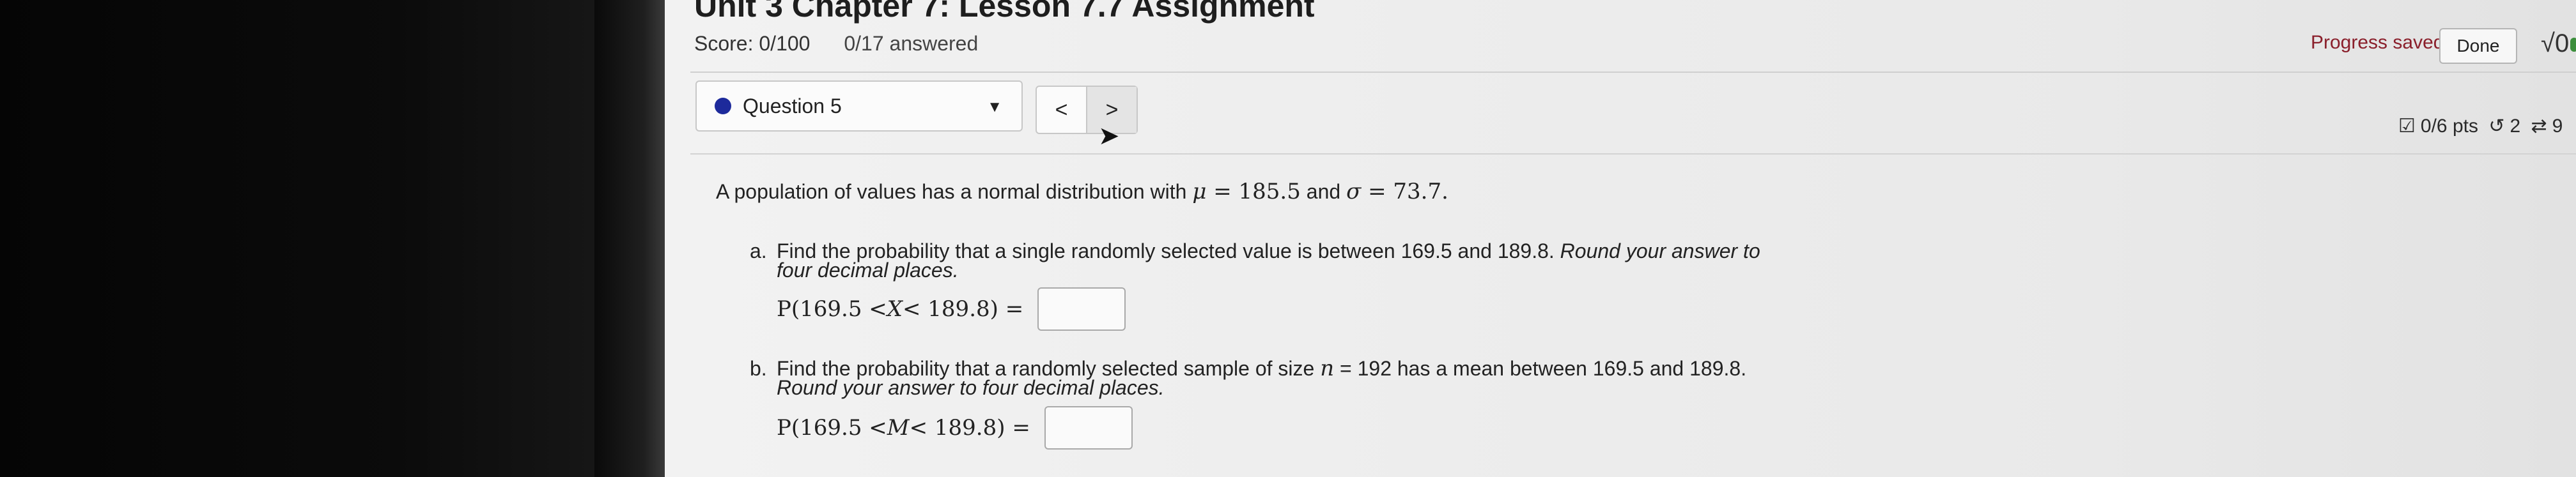  What do you see at coordinates (832, 428) in the screenshot?
I see `part-b-eq-prefix: P(169.5 <` at bounding box center [832, 428].